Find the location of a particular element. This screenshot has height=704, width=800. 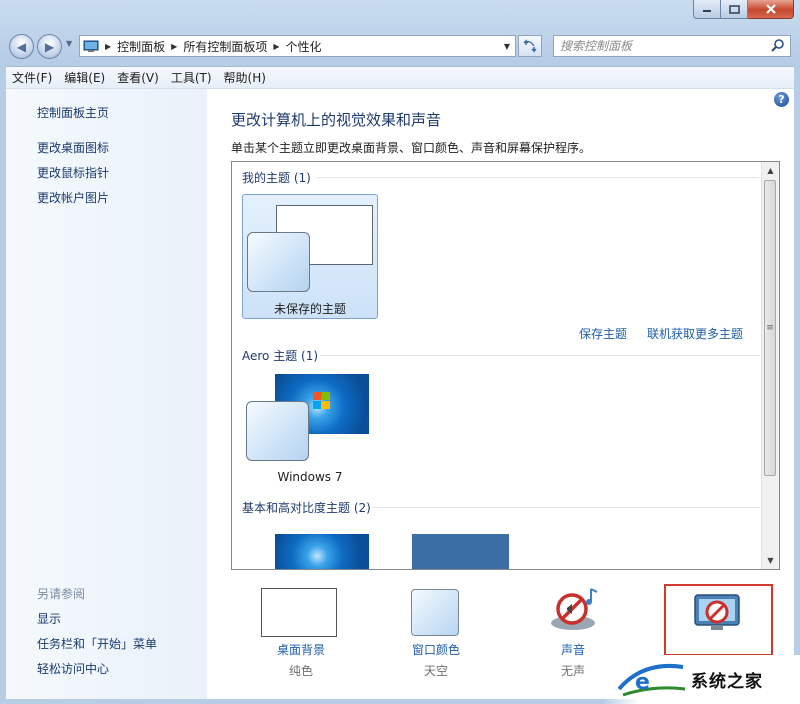

forward-button: ▶ is located at coordinates (49, 46).